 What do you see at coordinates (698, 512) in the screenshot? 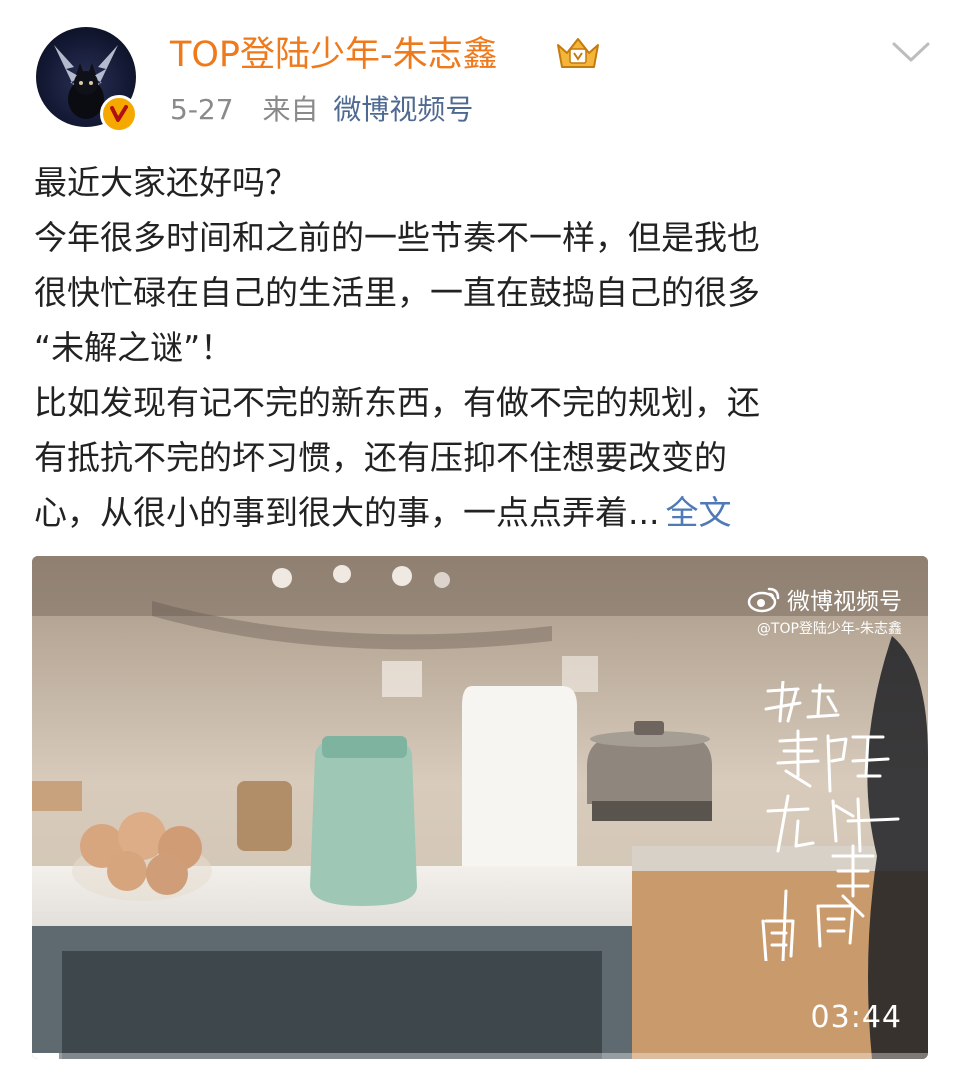
I see `full-text-link: 全文` at bounding box center [698, 512].